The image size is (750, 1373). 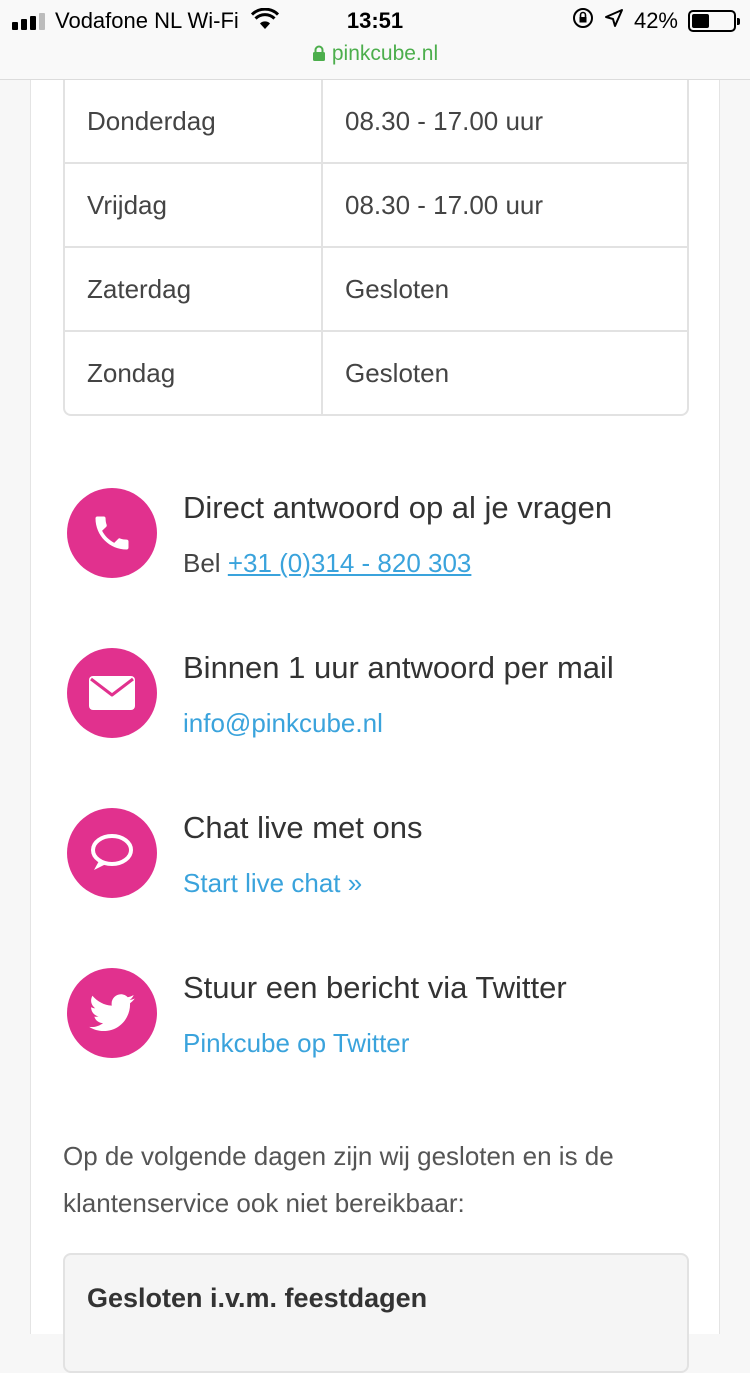 I want to click on rotation-lock-icon, so click(x=583, y=21).